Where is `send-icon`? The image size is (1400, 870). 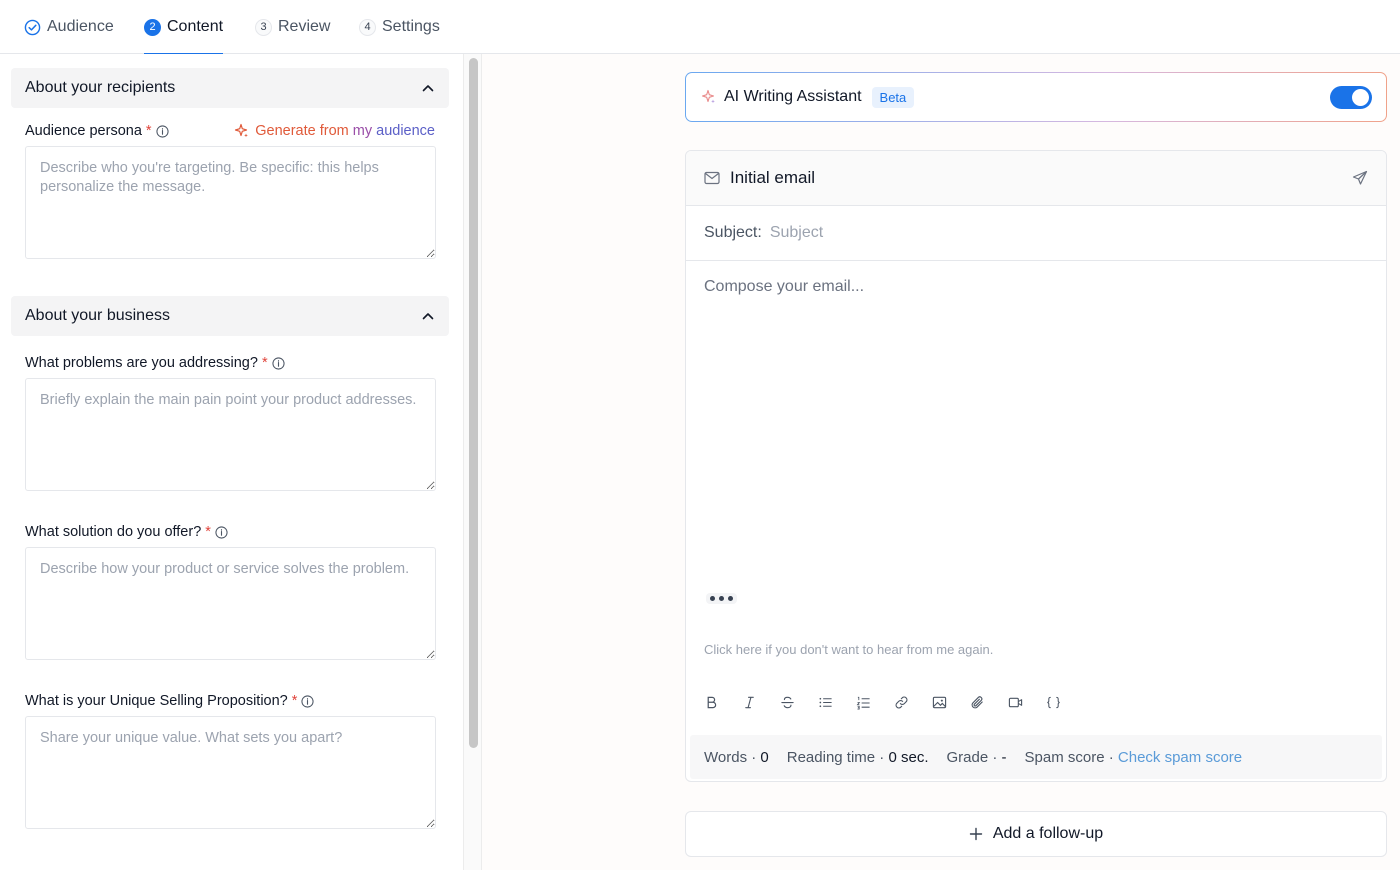 send-icon is located at coordinates (1360, 178).